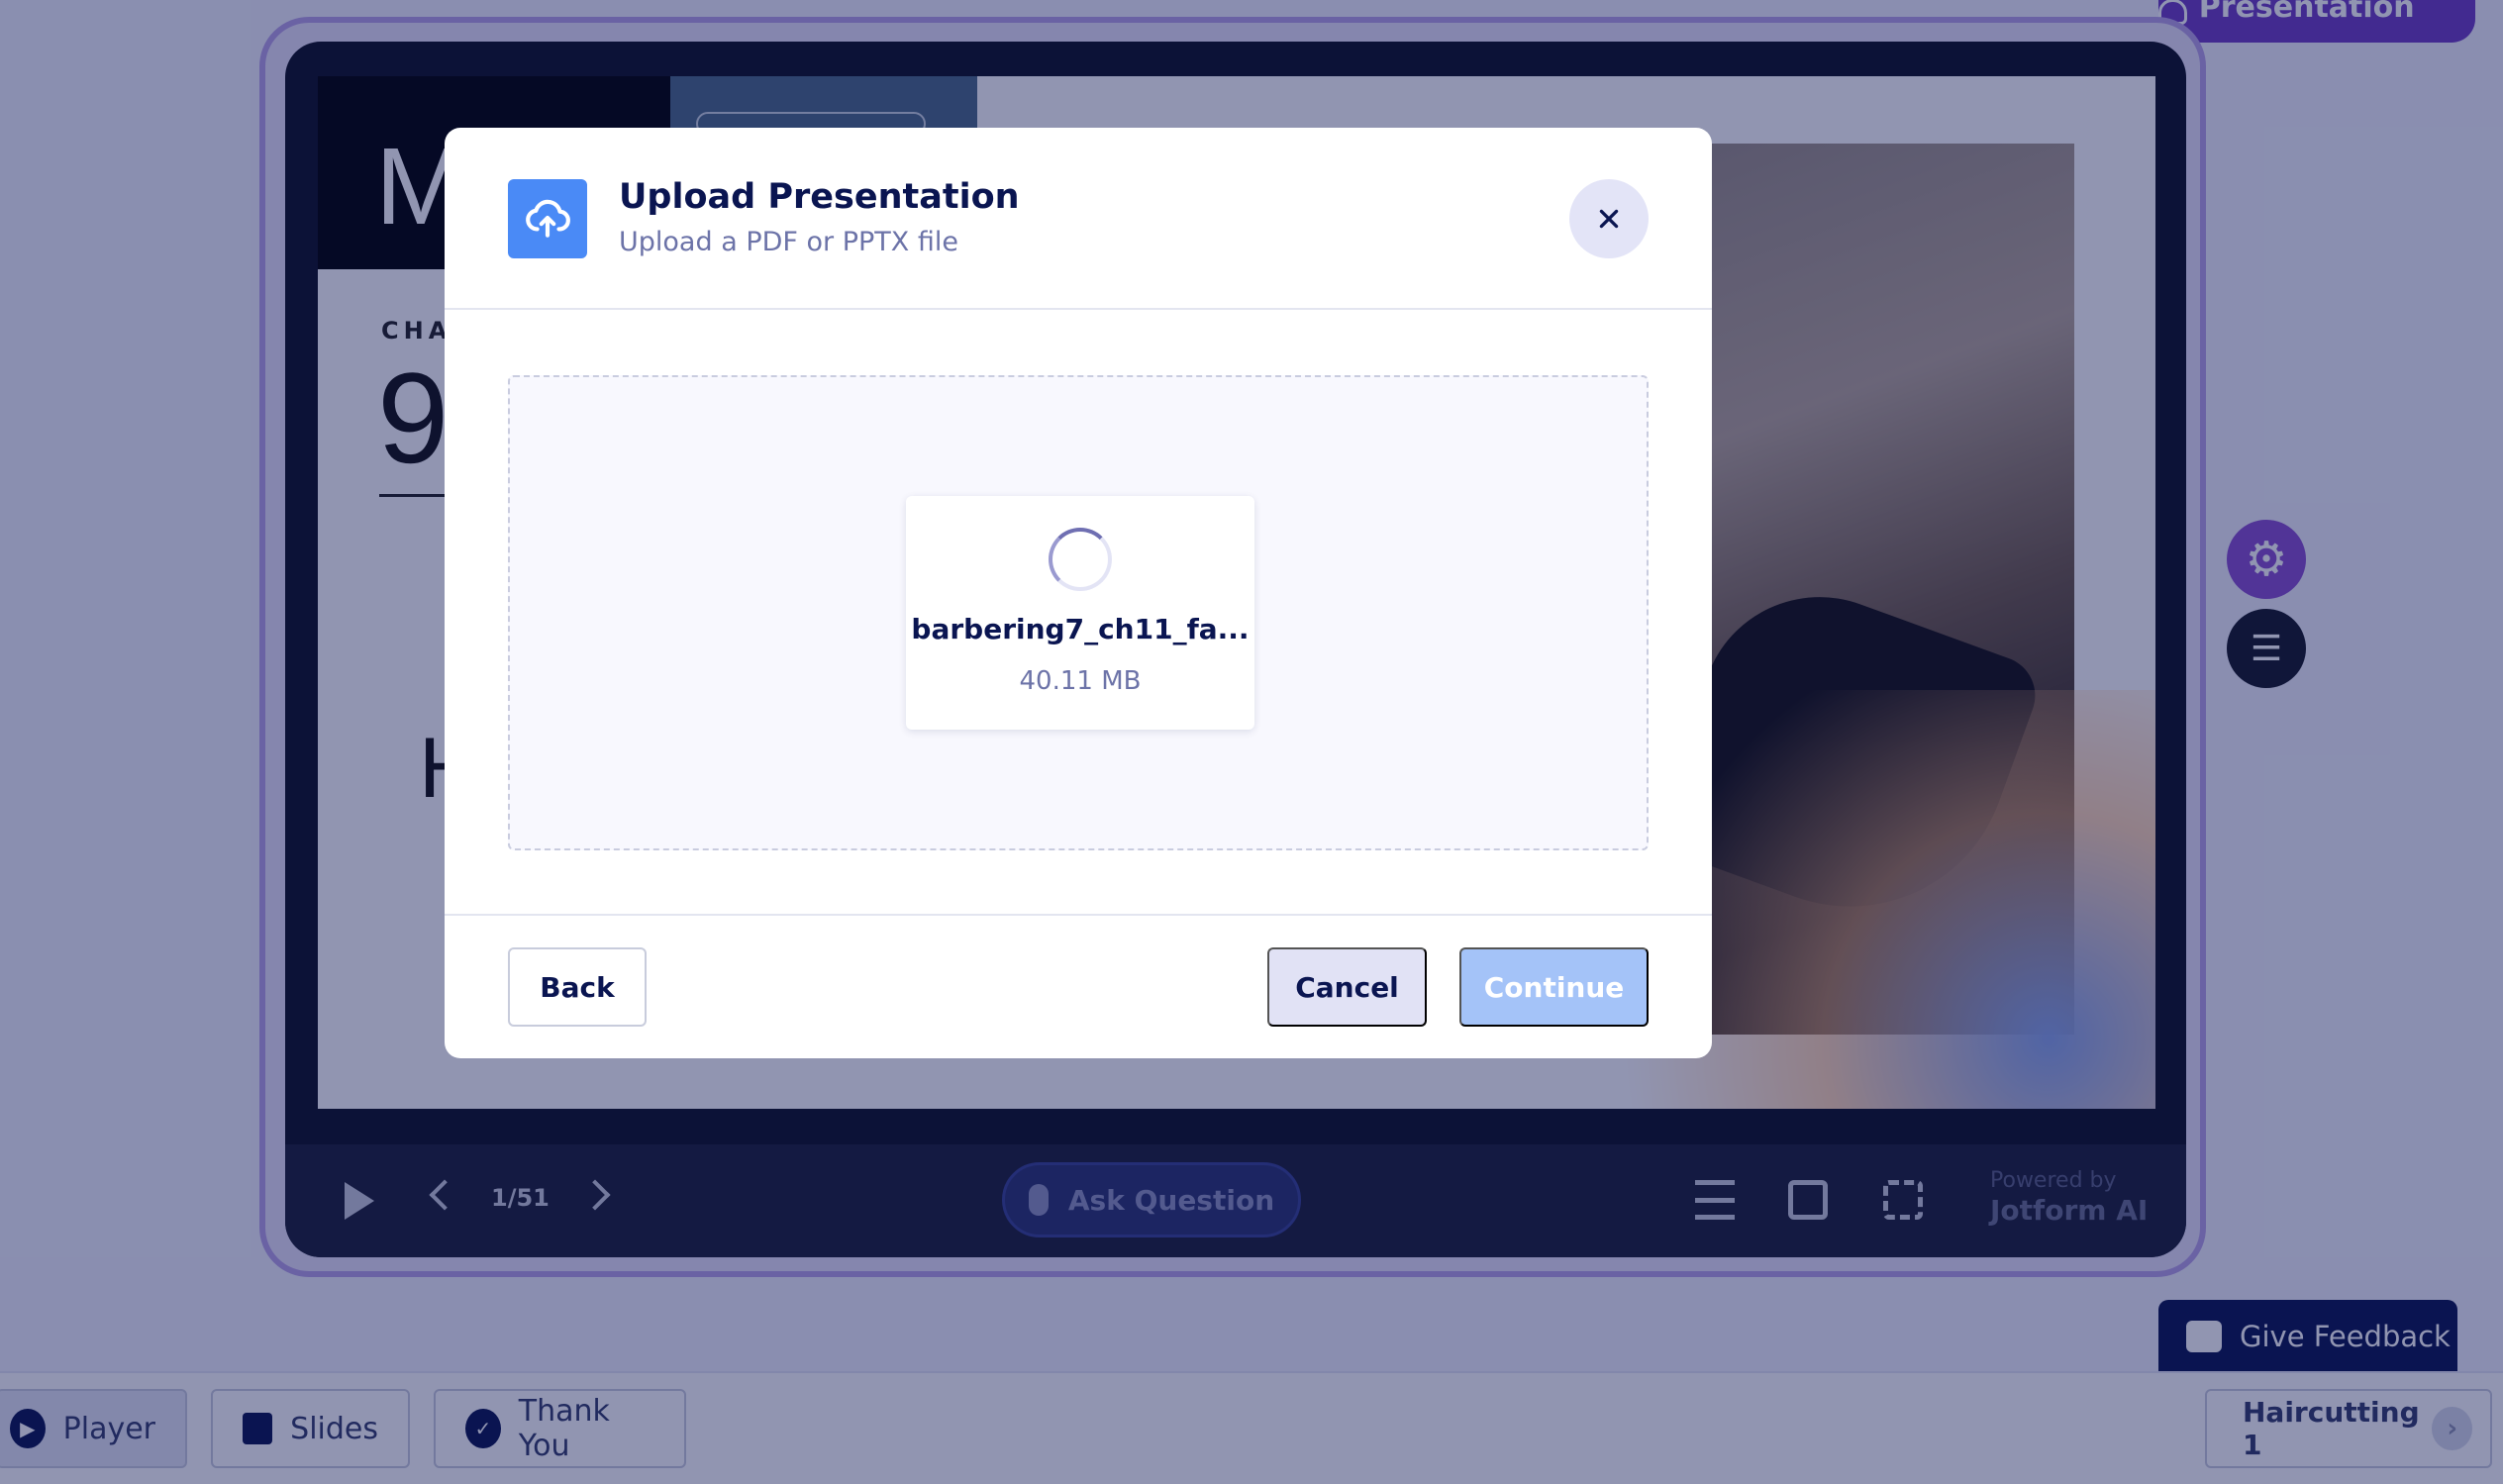 The width and height of the screenshot is (2503, 1484). Describe the element at coordinates (1080, 681) in the screenshot. I see `file-size: 40.11 MB` at that location.